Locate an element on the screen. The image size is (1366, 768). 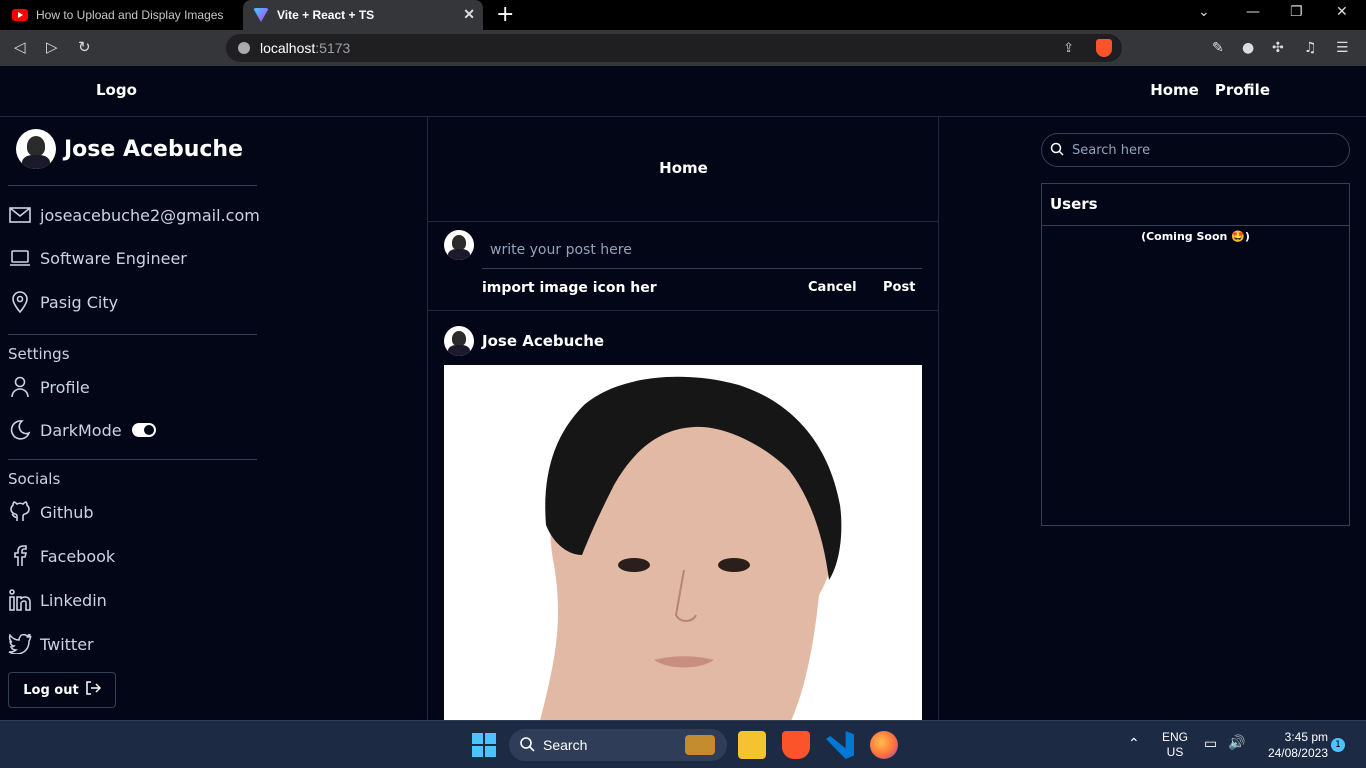
vite-icon is located at coordinates (261, 15).